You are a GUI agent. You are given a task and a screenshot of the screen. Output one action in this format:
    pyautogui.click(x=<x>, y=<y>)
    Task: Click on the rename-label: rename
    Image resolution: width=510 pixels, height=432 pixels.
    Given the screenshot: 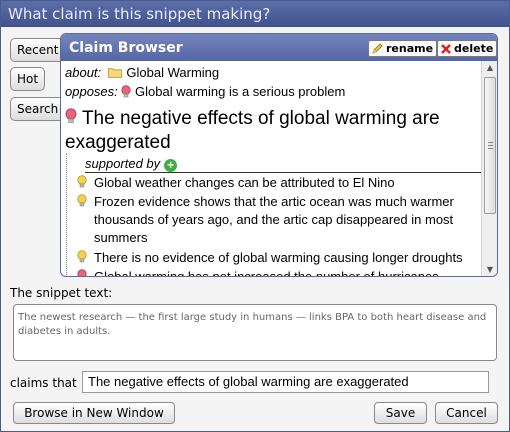 What is the action you would take?
    pyautogui.click(x=410, y=48)
    